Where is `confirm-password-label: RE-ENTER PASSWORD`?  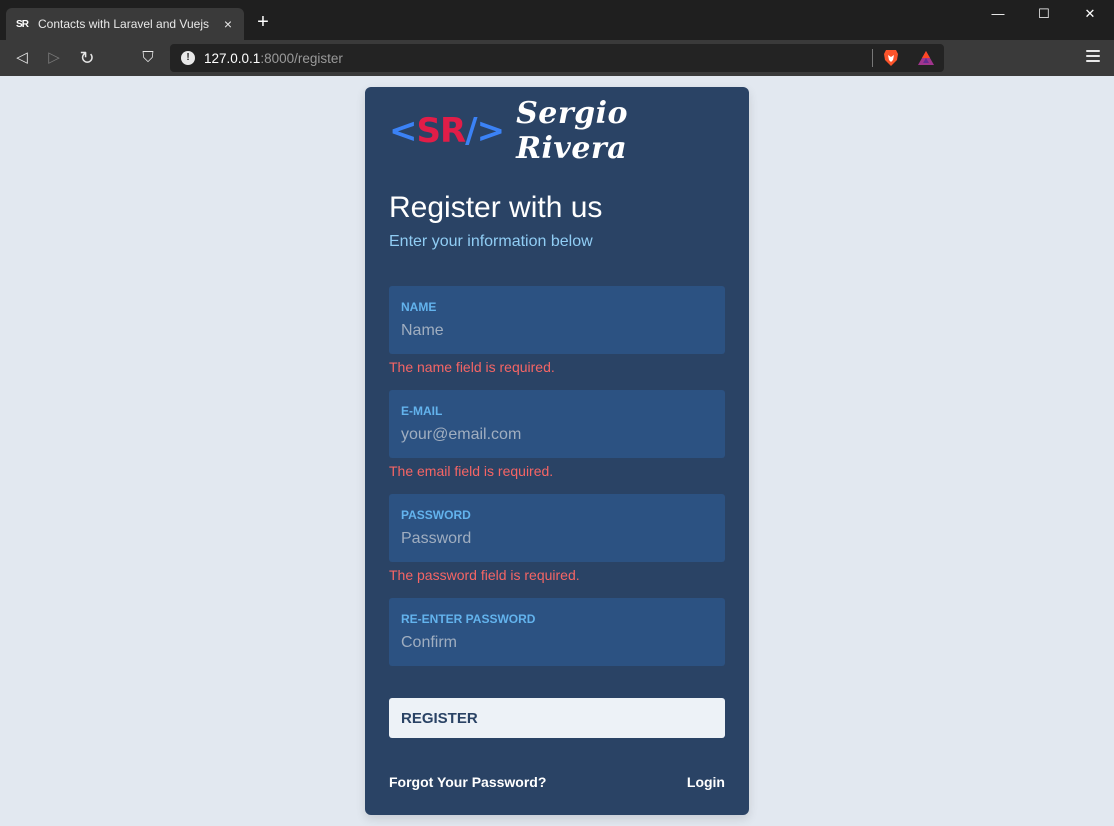
confirm-password-label: RE-ENTER PASSWORD is located at coordinates (468, 619).